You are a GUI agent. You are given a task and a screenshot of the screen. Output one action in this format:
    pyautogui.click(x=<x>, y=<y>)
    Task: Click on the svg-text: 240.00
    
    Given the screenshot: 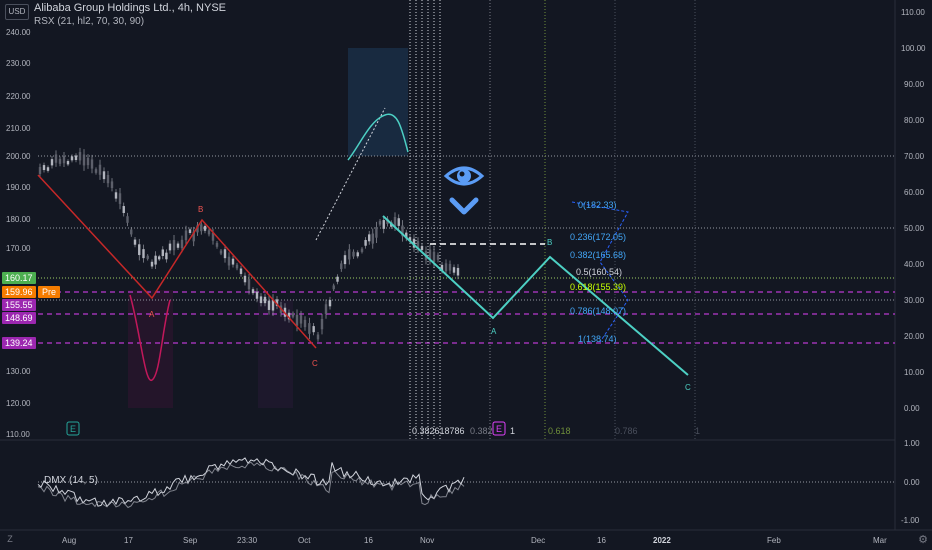 What is the action you would take?
    pyautogui.click(x=18, y=32)
    